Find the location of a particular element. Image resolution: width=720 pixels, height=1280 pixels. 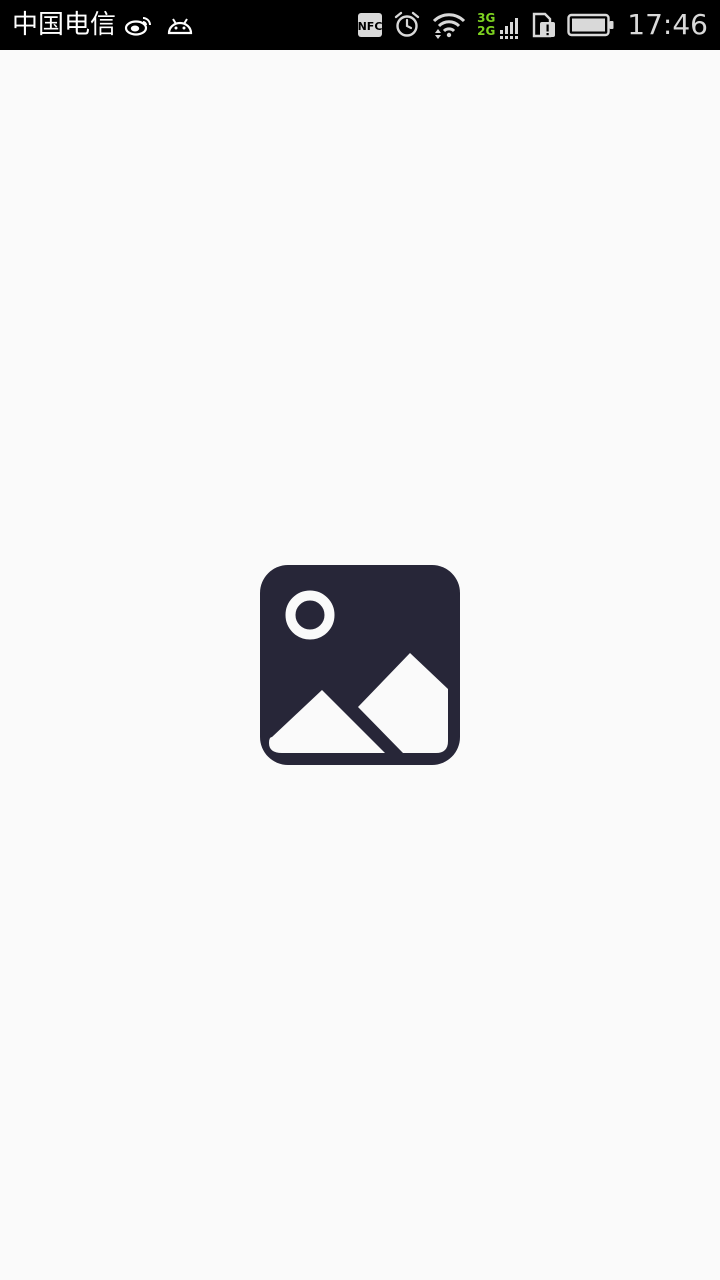

android-icon is located at coordinates (180, 25).